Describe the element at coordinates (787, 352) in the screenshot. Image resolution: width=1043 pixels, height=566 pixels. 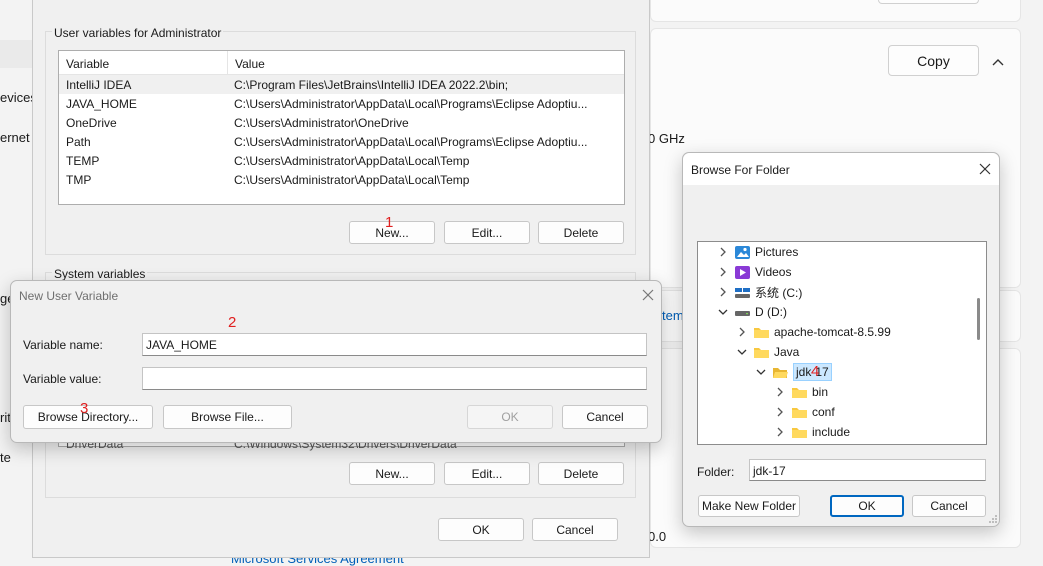
I see `tree-node-label: Java` at that location.